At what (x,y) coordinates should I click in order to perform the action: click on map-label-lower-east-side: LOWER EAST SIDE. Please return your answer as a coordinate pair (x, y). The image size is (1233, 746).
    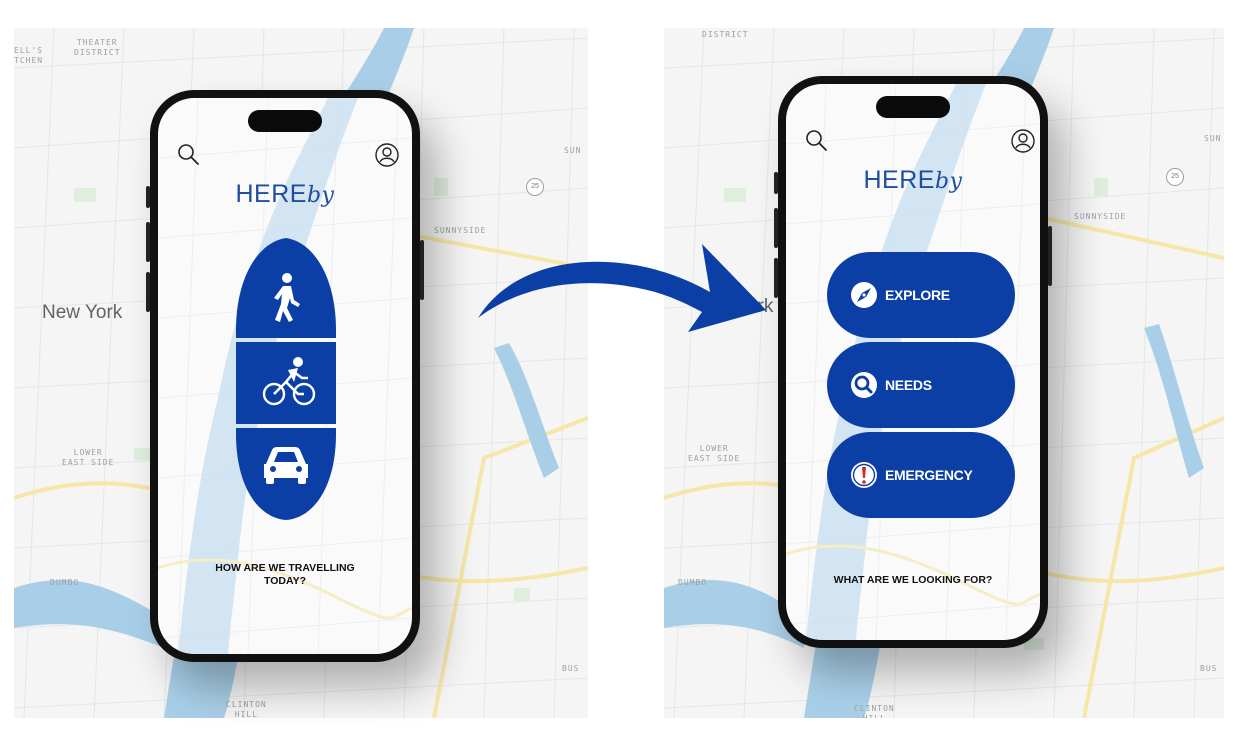
    Looking at the image, I should click on (88, 457).